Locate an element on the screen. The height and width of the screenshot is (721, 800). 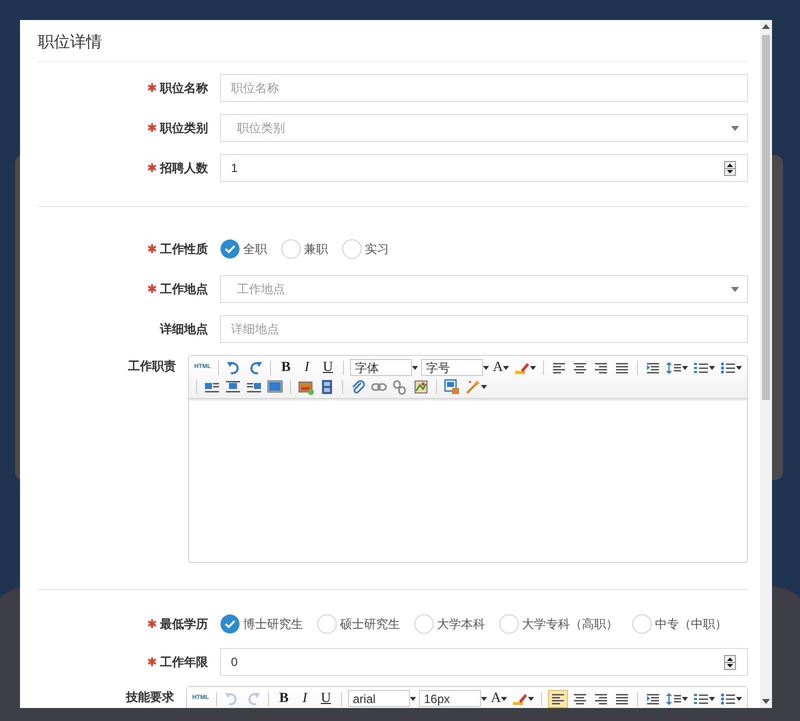
number-field: 0 is located at coordinates (484, 662).